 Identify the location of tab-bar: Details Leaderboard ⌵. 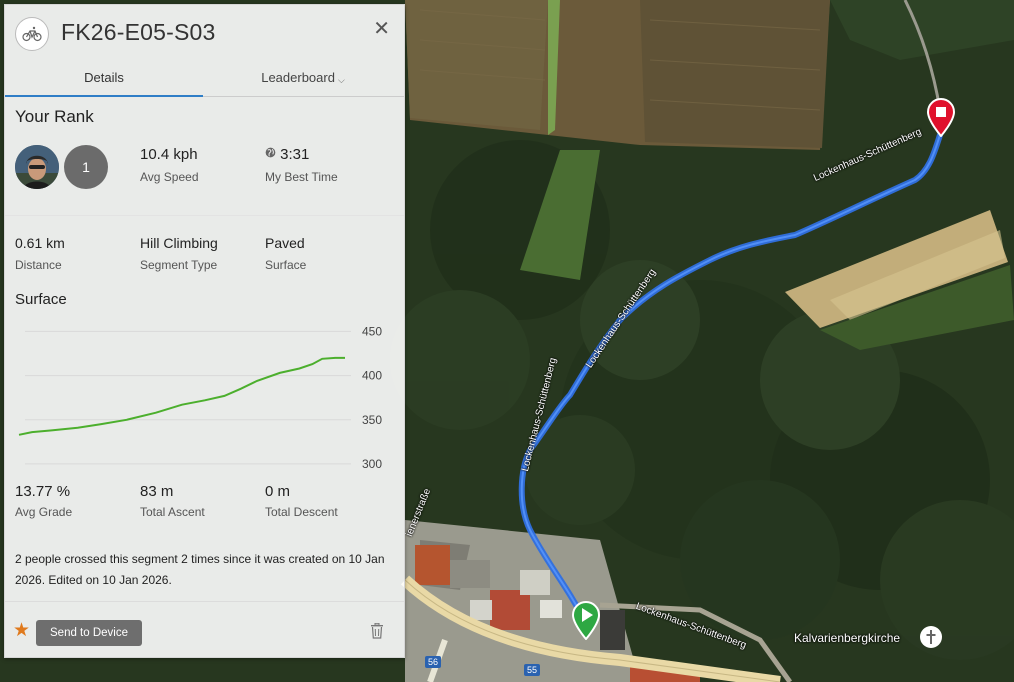
(204, 80).